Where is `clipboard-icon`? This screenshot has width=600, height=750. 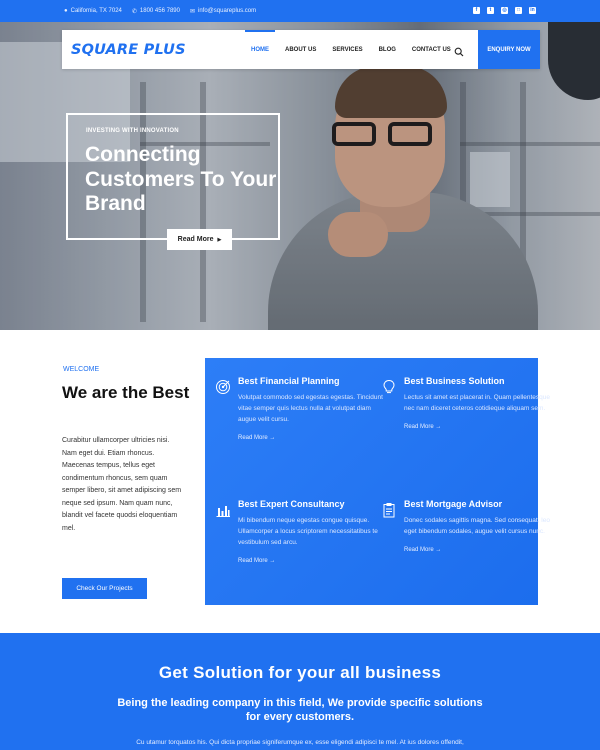 clipboard-icon is located at coordinates (389, 510).